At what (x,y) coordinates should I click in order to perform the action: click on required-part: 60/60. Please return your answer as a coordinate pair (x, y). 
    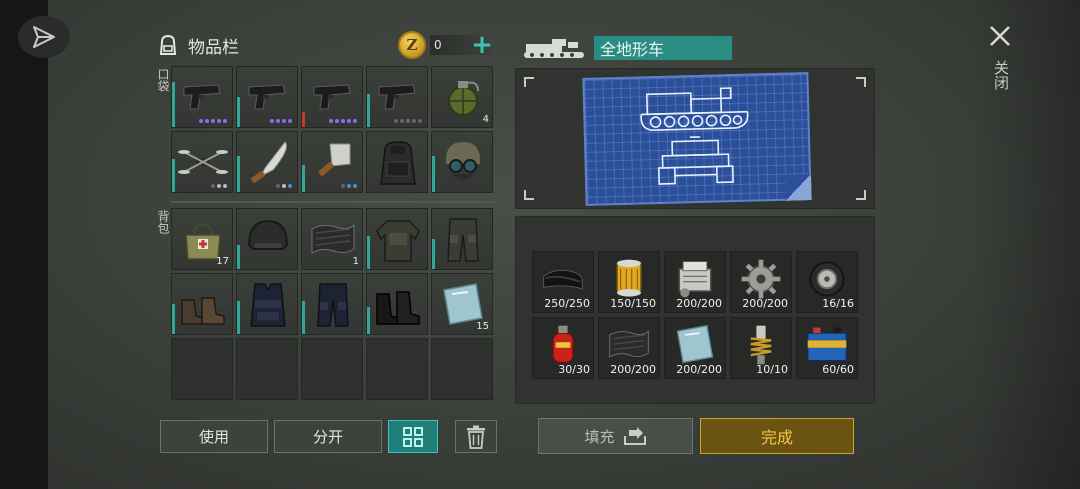
    Looking at the image, I should click on (827, 348).